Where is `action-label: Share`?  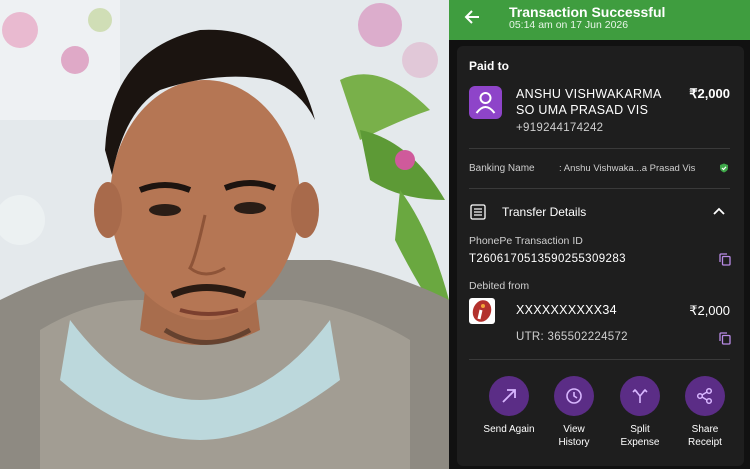
action-label: Share is located at coordinates (705, 429).